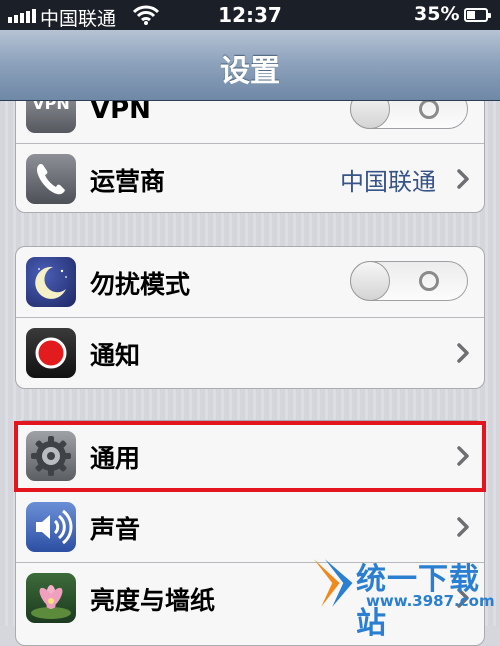  Describe the element at coordinates (430, 601) in the screenshot. I see `watermark-url: www.3987.com` at that location.